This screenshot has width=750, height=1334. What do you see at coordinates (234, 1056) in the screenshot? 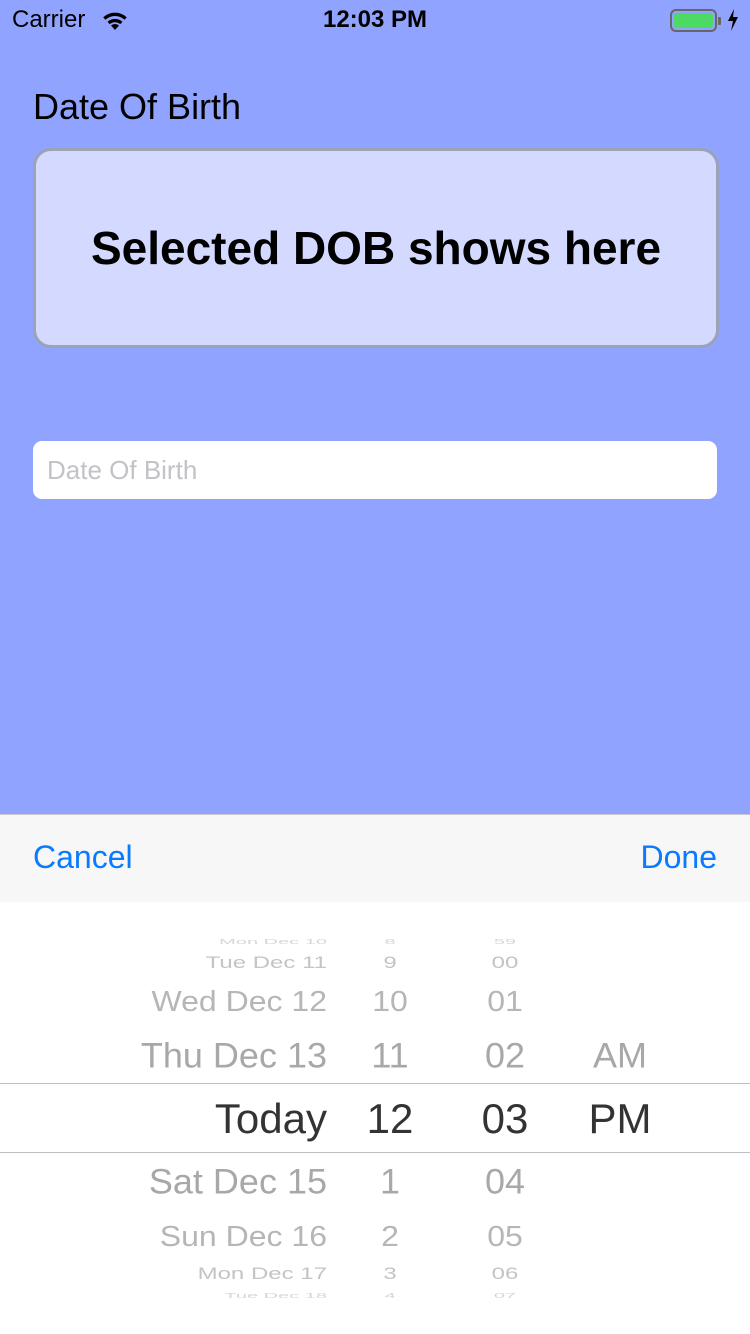
I see `picker-day-item: Thu Dec 13` at bounding box center [234, 1056].